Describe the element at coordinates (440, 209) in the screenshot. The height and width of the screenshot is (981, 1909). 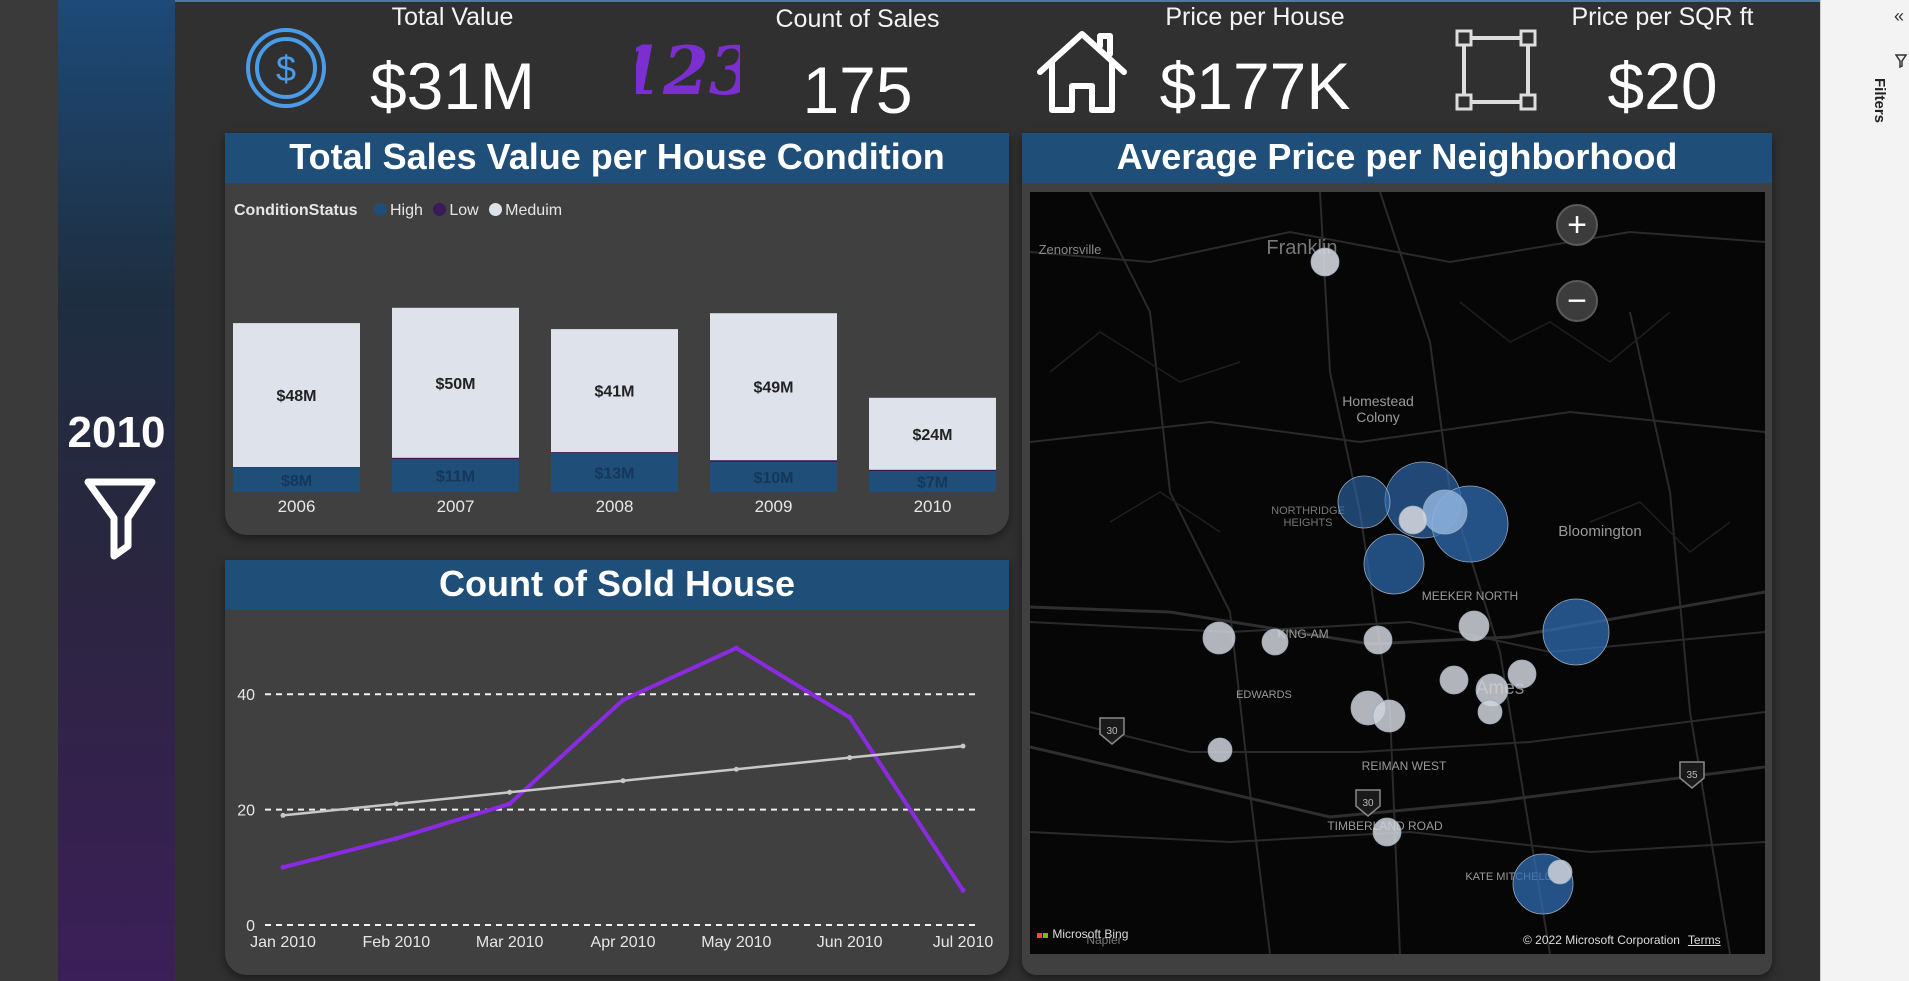
I see `legend-low-dot` at that location.